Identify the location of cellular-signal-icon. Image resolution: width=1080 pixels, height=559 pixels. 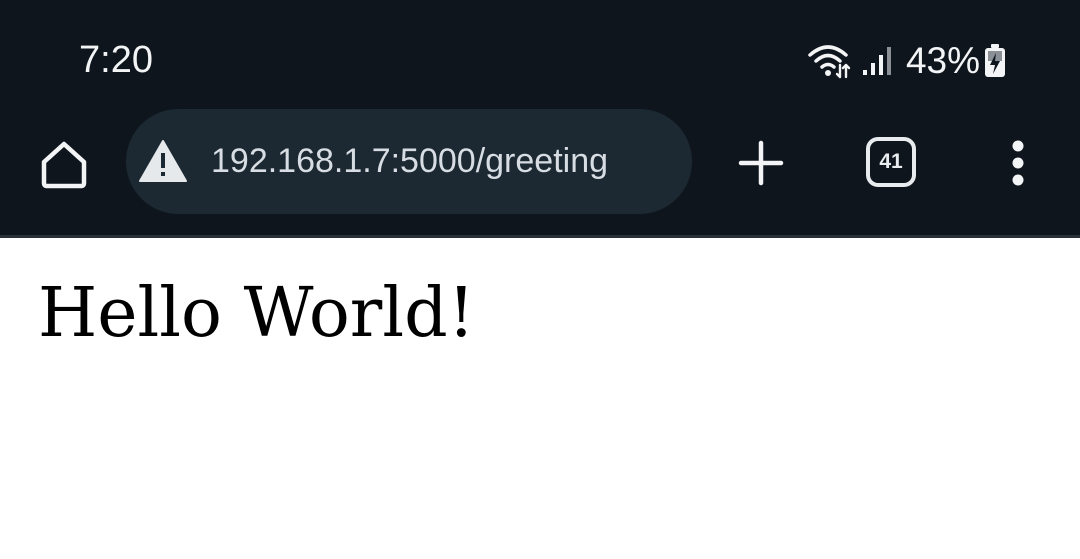
(876, 61).